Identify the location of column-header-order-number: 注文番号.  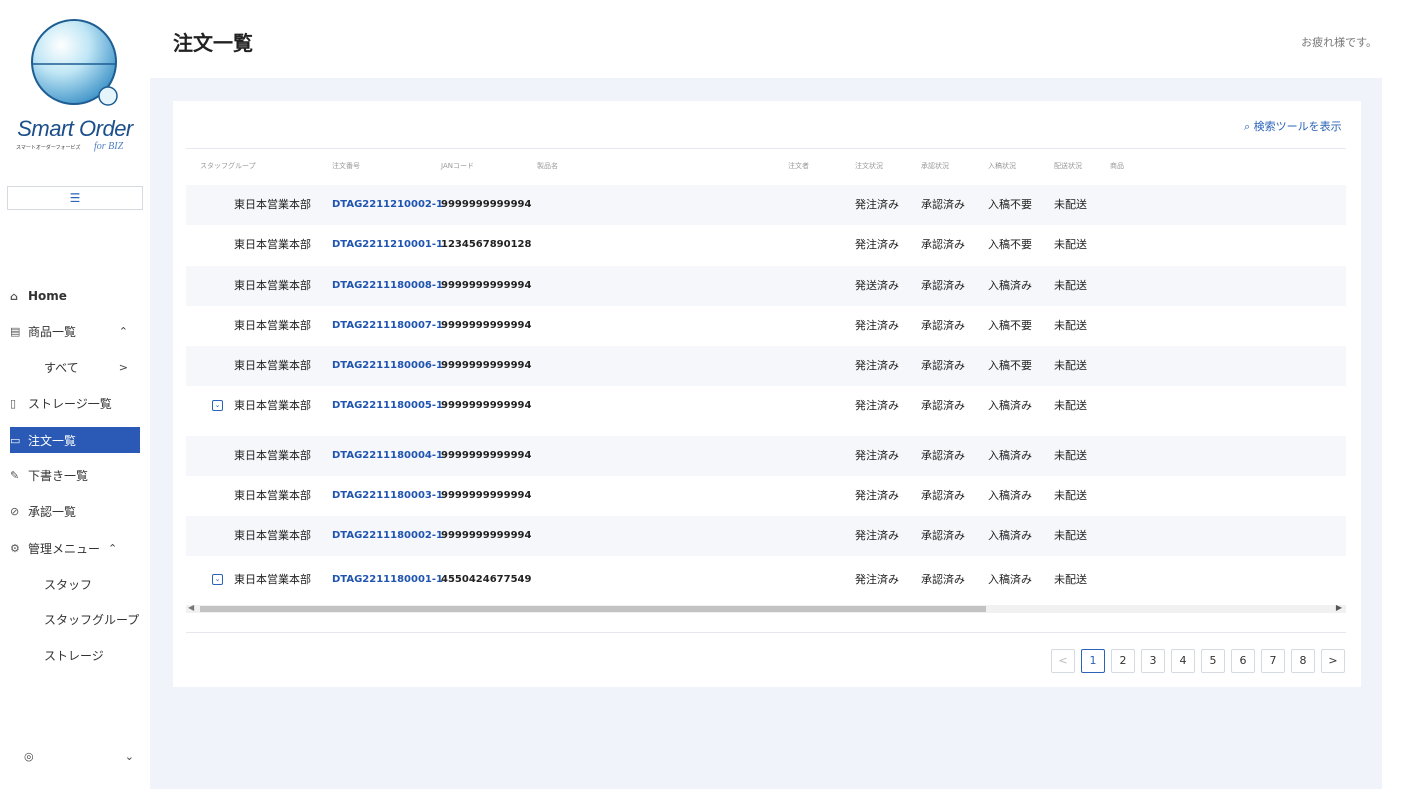
(346, 166).